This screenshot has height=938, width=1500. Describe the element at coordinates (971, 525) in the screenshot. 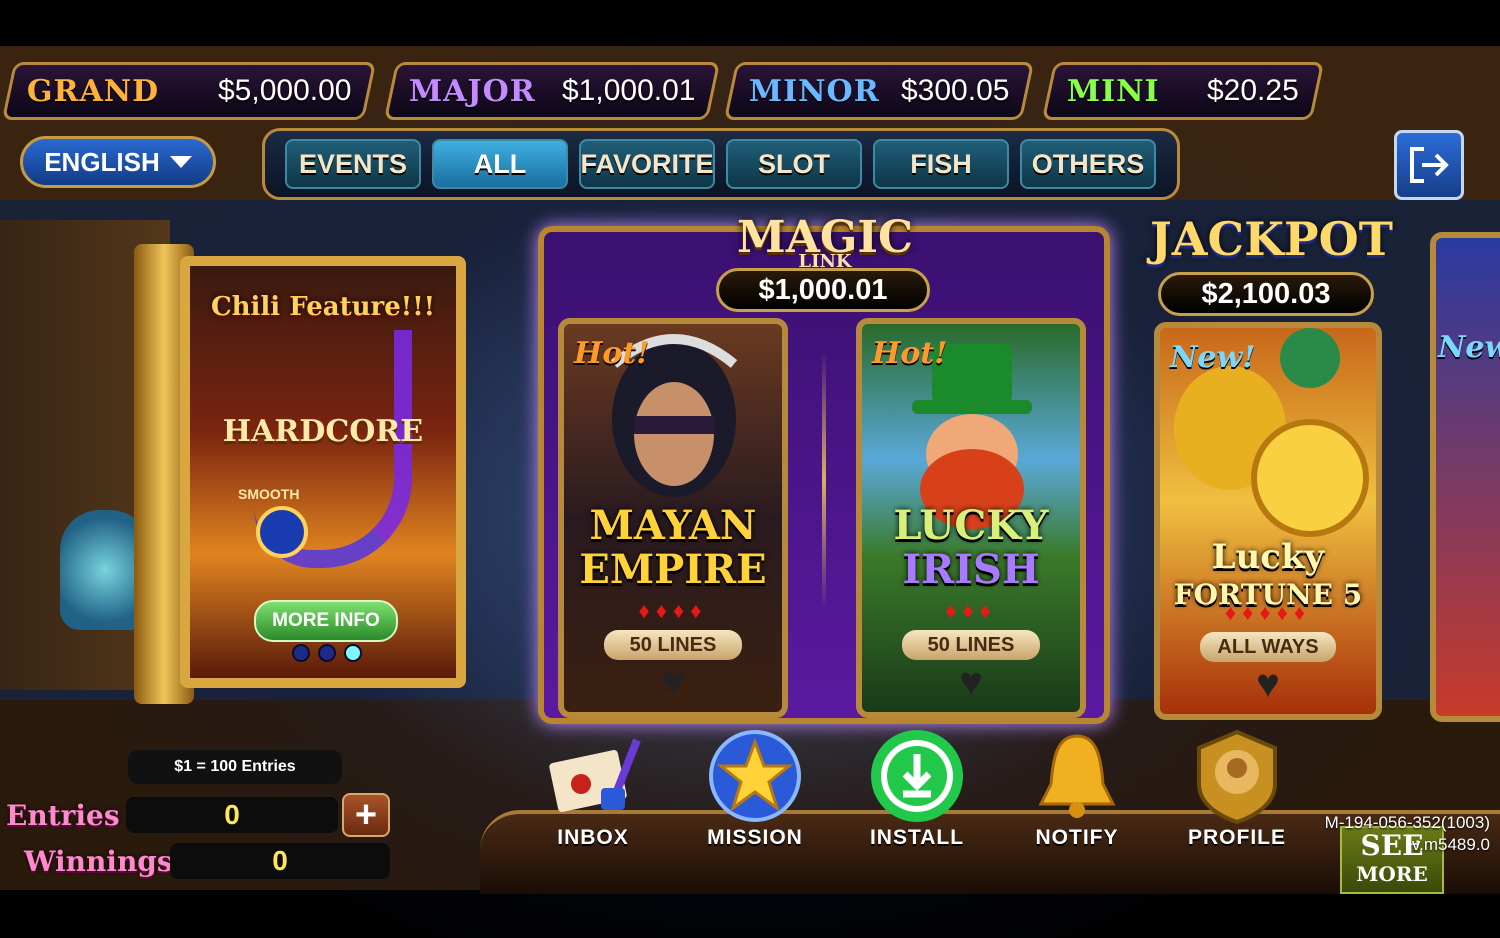

I see `game-title-line1: LUCKY` at that location.